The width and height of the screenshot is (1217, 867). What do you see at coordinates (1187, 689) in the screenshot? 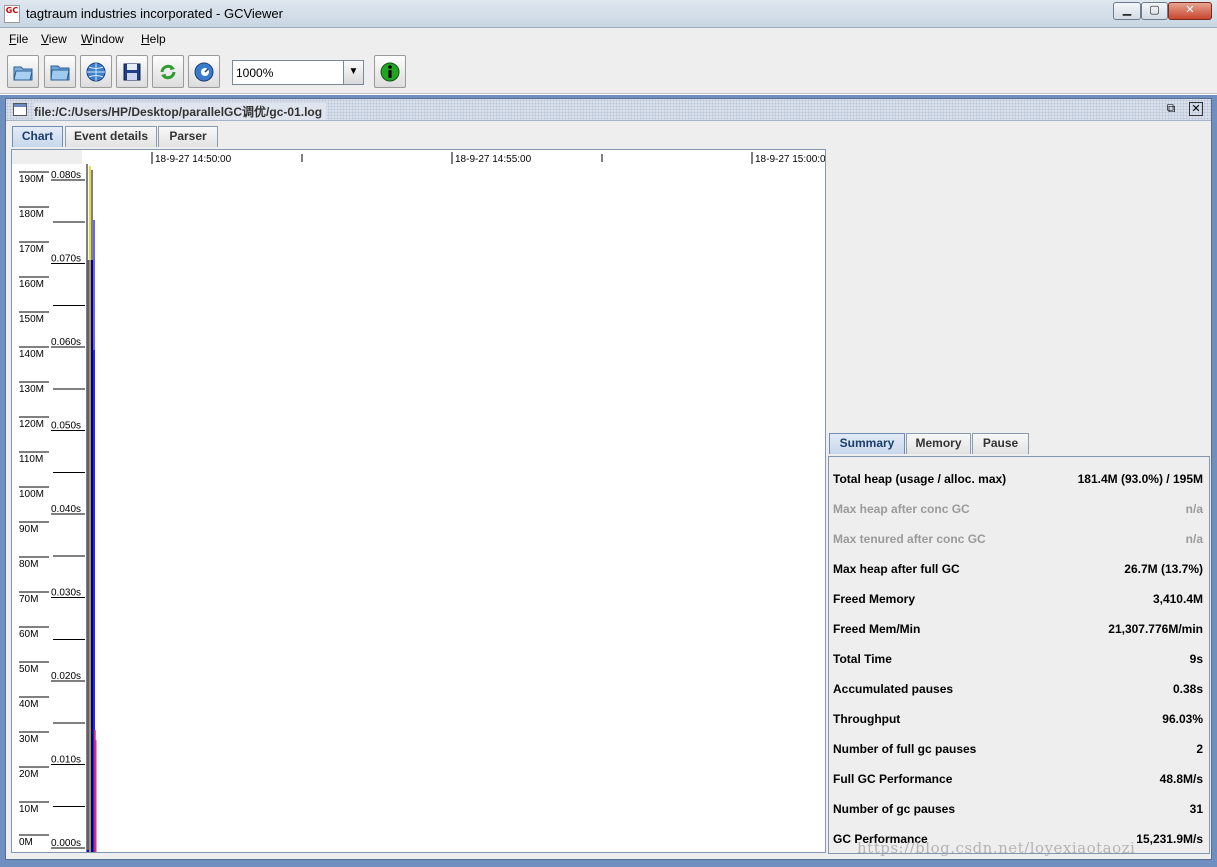
I see `summary-value: 0.38s` at bounding box center [1187, 689].